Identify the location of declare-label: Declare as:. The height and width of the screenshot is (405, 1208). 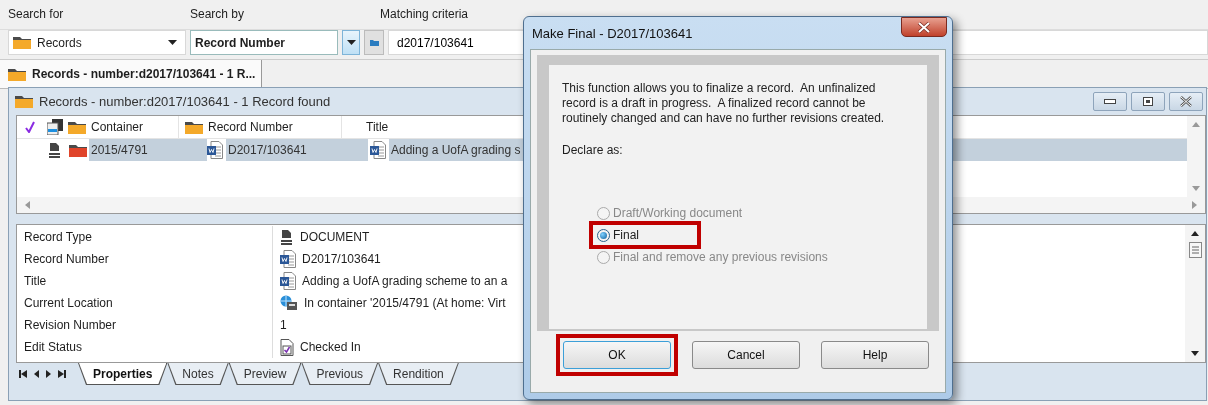
(592, 150).